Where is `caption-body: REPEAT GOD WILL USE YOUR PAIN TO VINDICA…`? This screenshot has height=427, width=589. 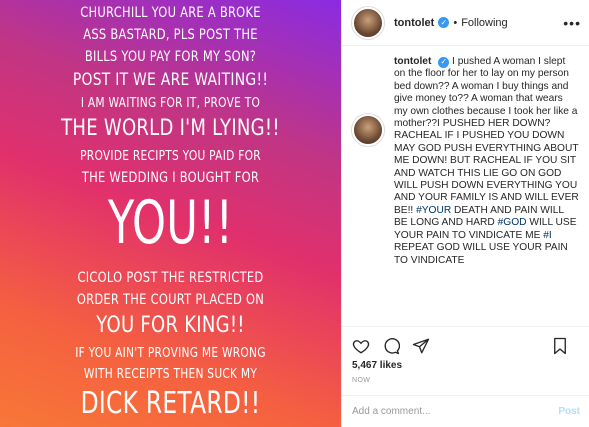
caption-body: REPEAT GOD WILL USE YOUR PAIN TO VINDICA… is located at coordinates (481, 254).